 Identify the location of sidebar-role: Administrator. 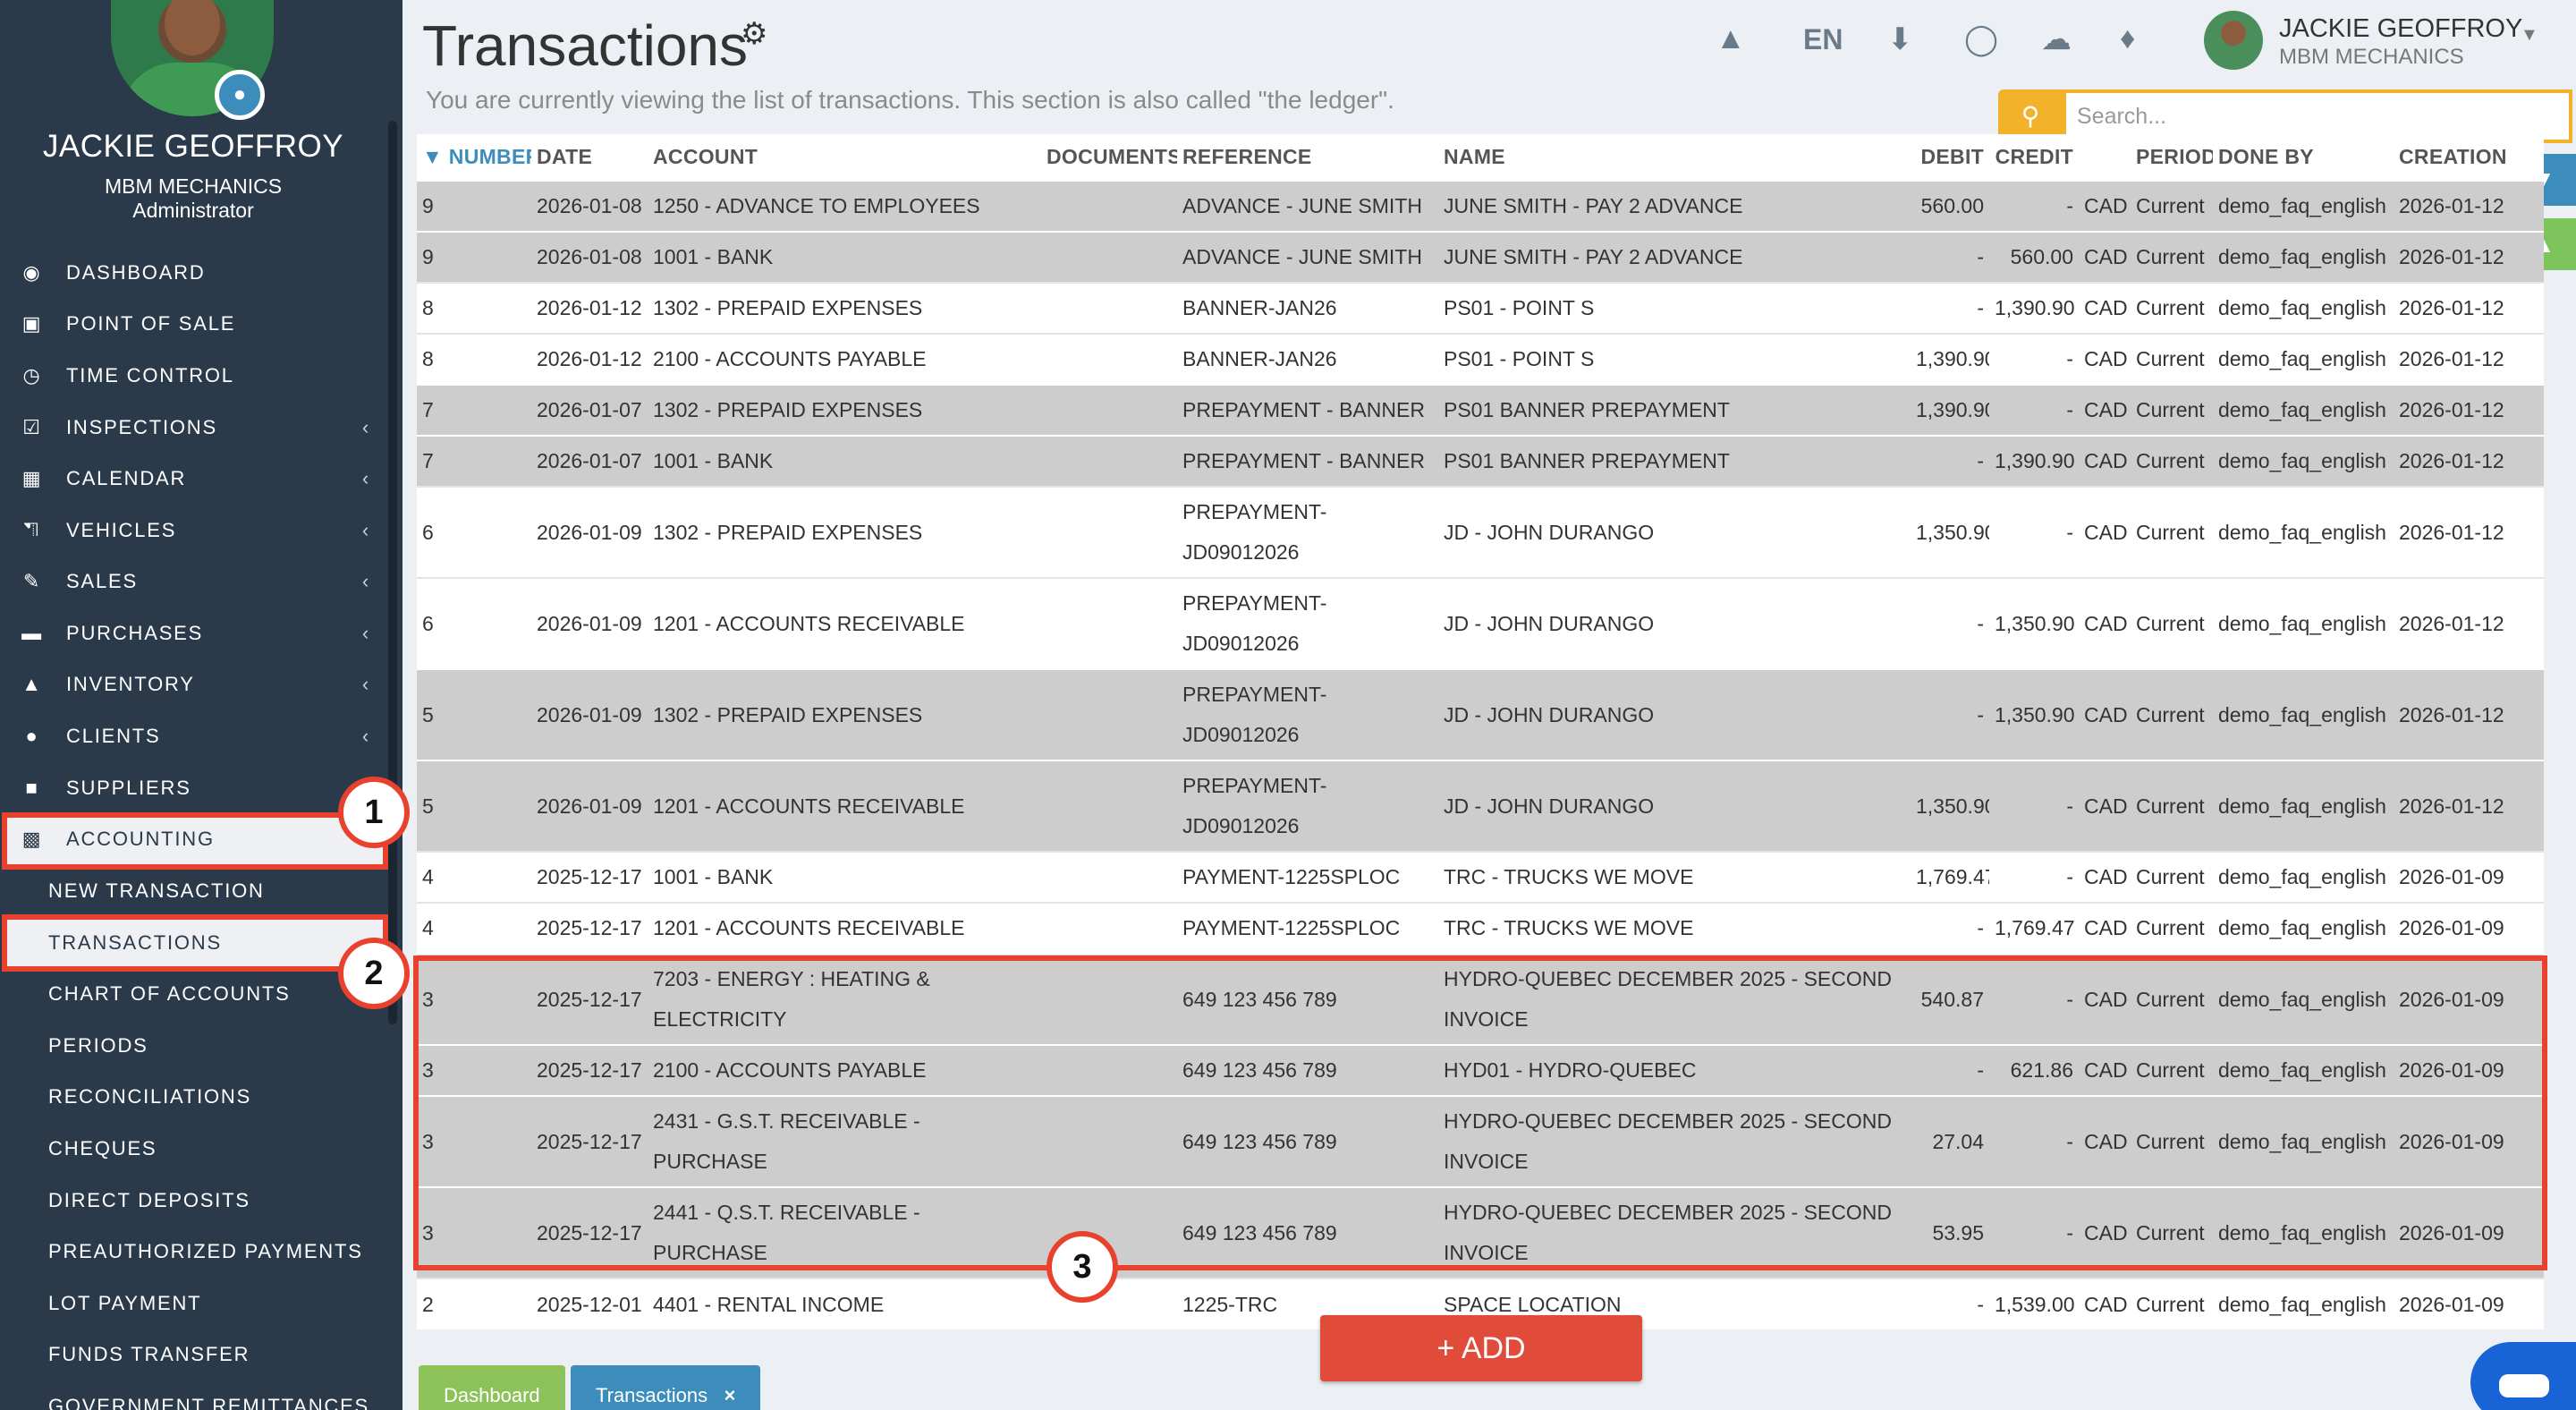
(193, 211).